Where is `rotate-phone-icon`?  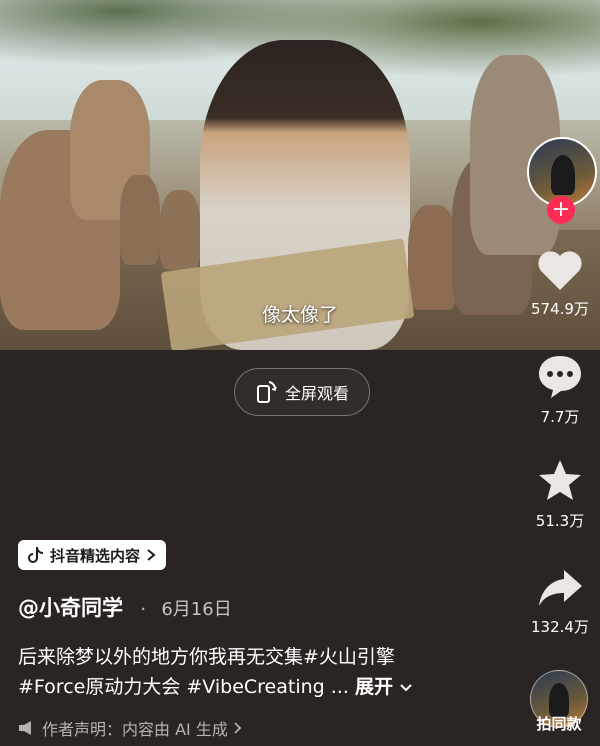 rotate-phone-icon is located at coordinates (266, 392).